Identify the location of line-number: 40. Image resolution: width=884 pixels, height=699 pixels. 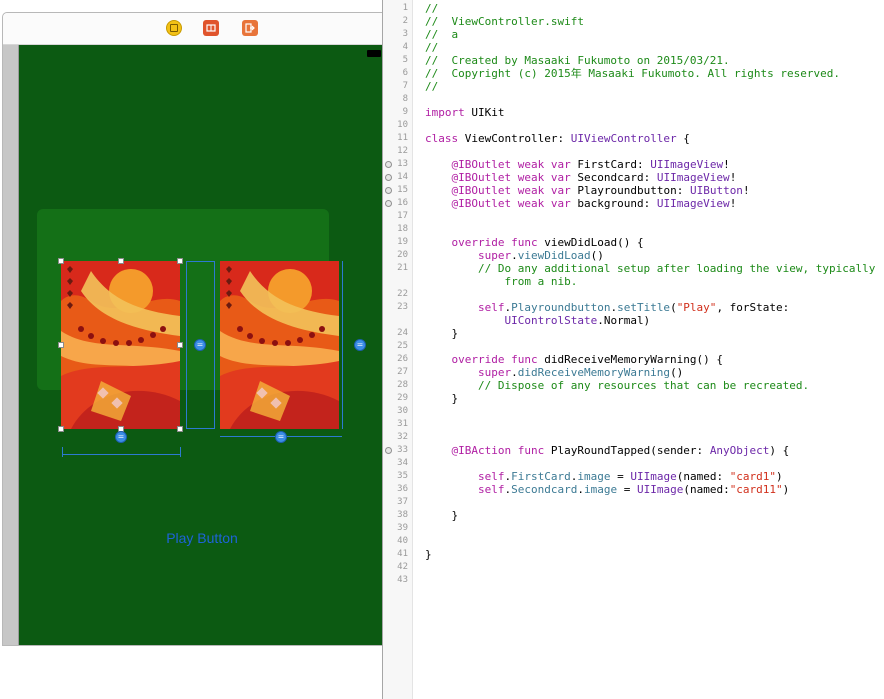
(402, 541).